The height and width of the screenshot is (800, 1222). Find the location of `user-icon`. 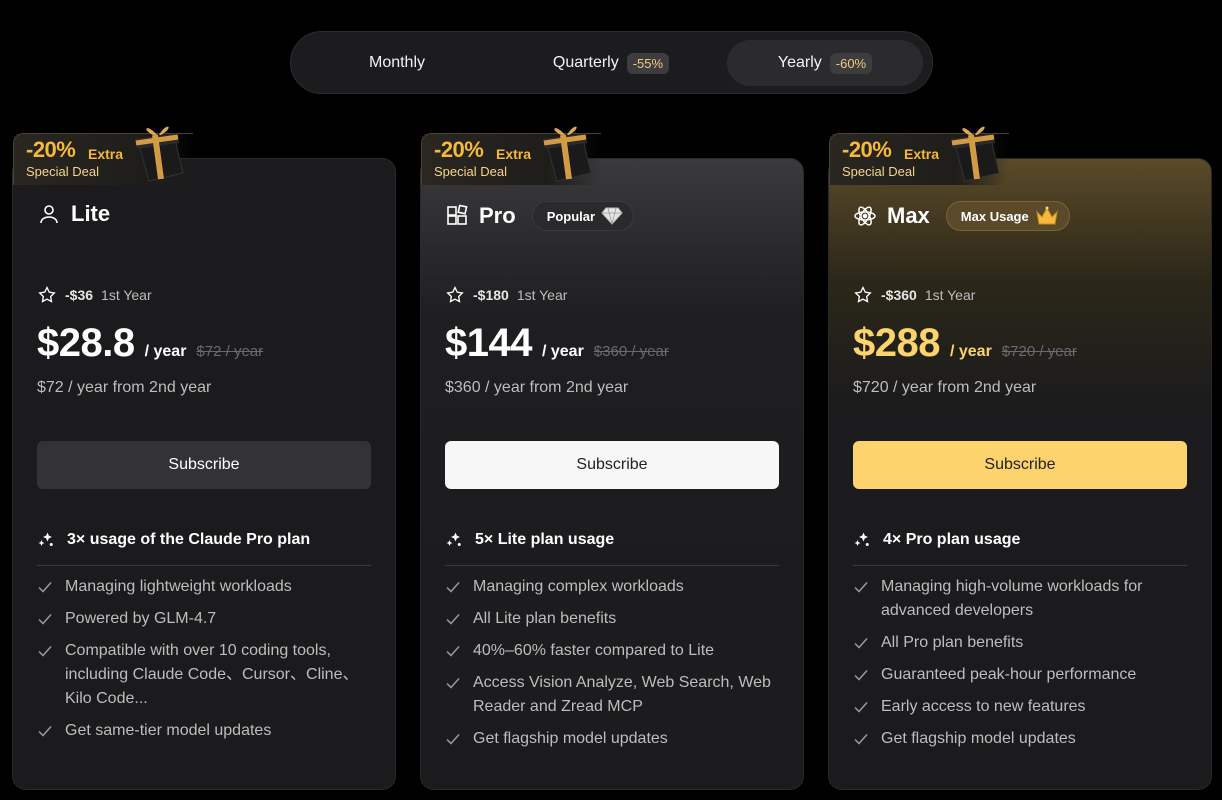

user-icon is located at coordinates (49, 214).